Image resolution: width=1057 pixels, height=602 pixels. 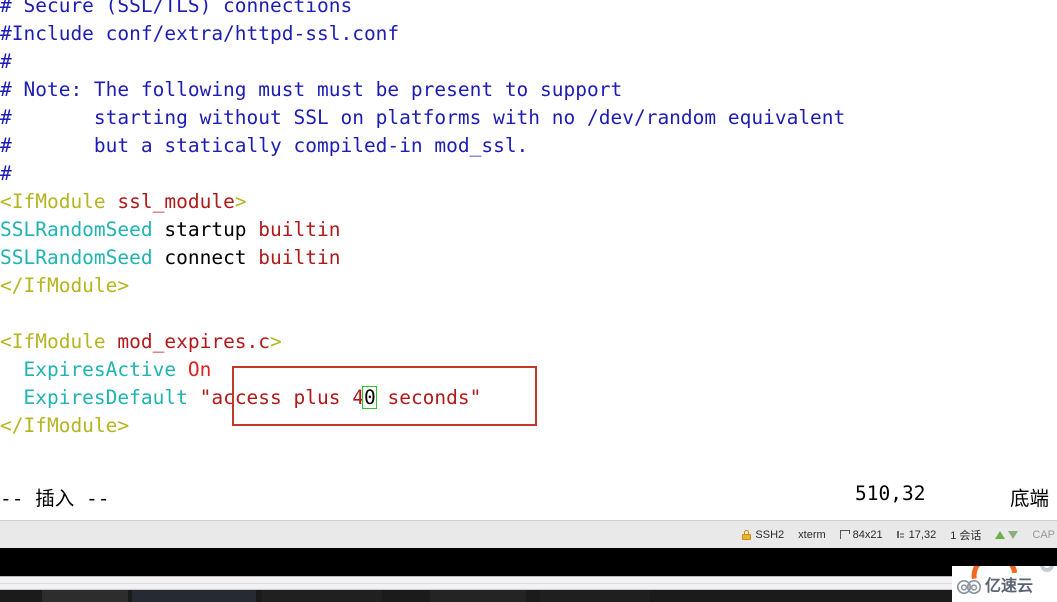 I want to click on code-line: <IfModule mod_expires.c>, so click(x=528, y=342).